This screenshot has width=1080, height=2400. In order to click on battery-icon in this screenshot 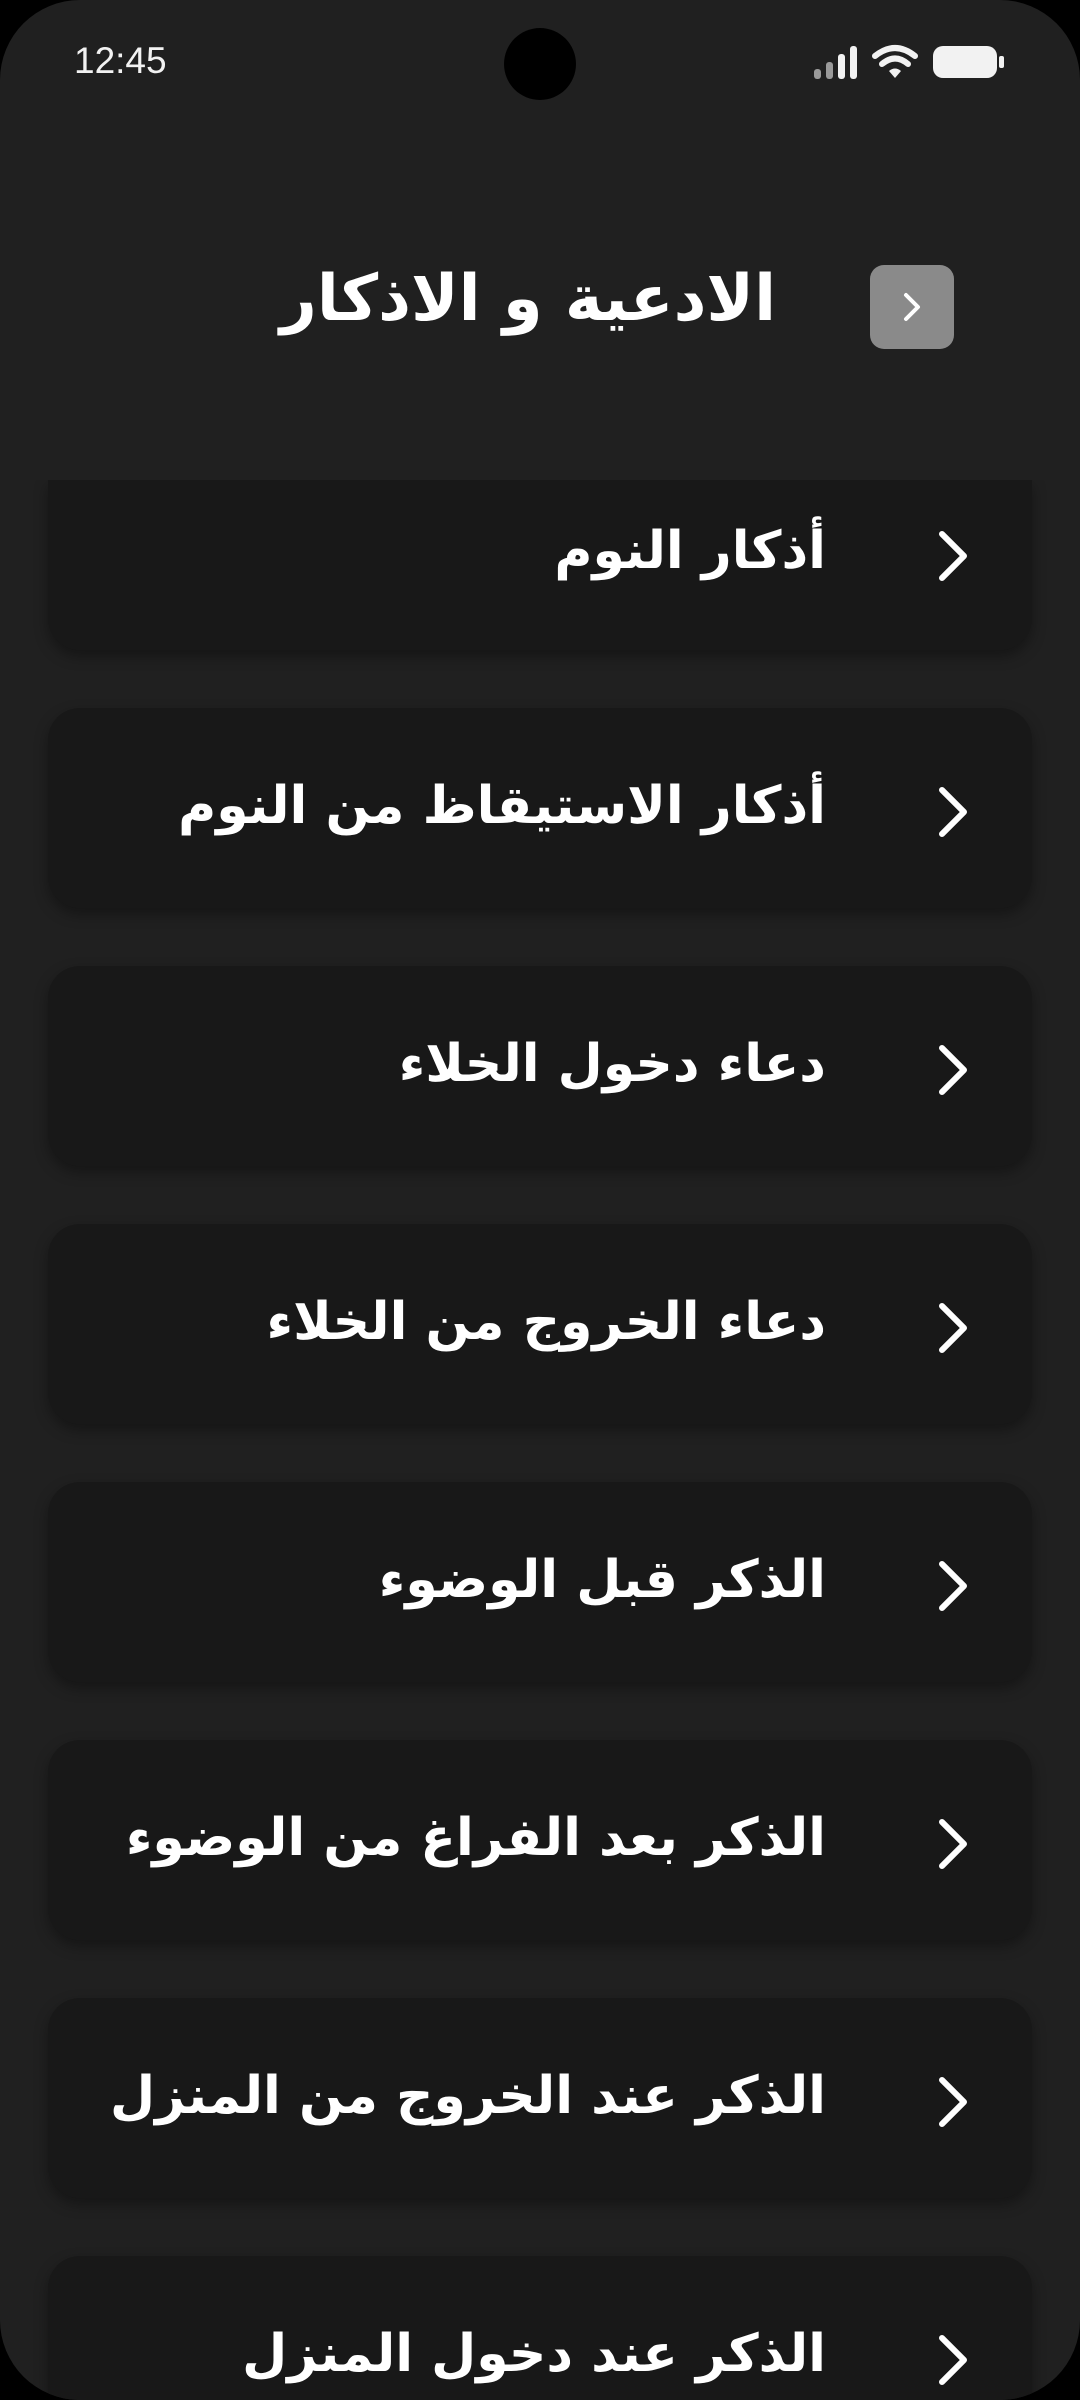, I will do `click(968, 62)`.